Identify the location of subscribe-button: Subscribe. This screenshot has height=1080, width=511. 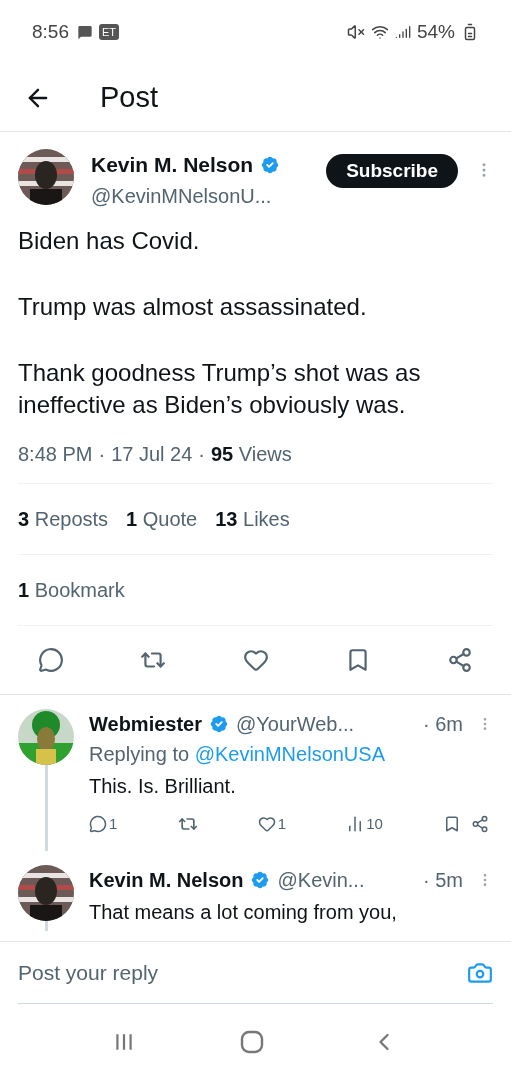
(392, 171).